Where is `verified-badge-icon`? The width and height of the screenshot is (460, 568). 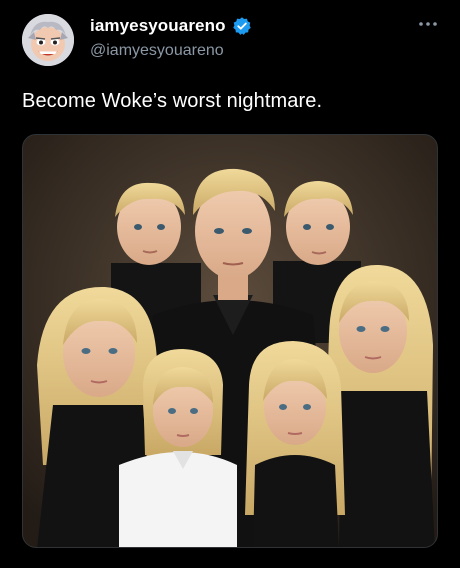
verified-badge-icon is located at coordinates (241, 26).